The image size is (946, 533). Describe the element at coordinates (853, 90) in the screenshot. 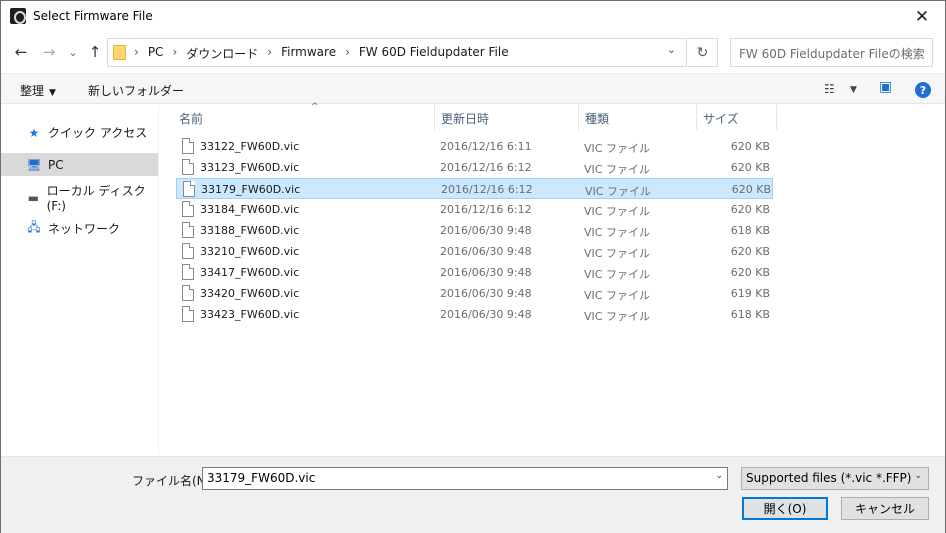

I see `view-dropdown-icon: ▼` at that location.